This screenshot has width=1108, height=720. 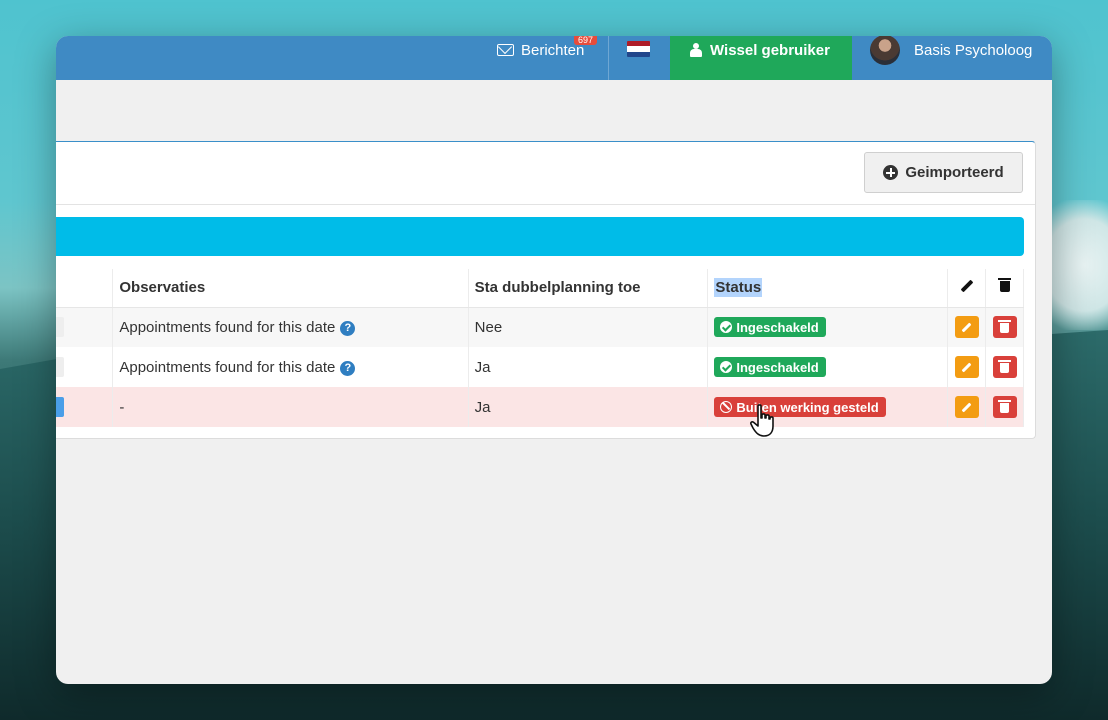 I want to click on column-header-stub: d, so click(x=85, y=288).